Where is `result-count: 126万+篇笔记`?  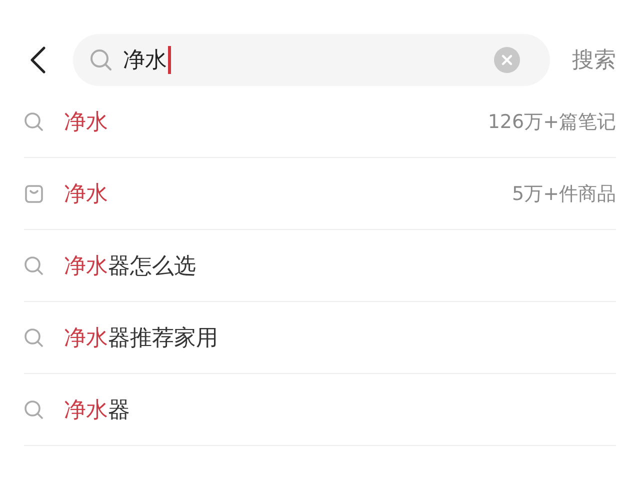
result-count: 126万+篇笔记 is located at coordinates (552, 122).